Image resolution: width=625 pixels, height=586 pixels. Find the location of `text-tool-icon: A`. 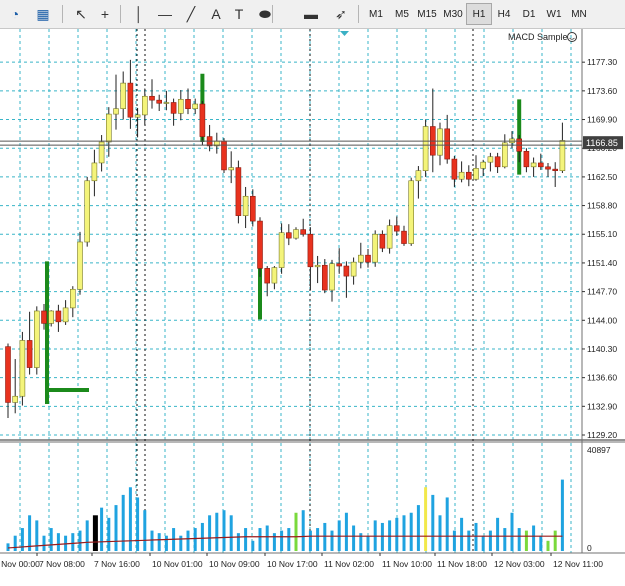

text-tool-icon: A is located at coordinates (216, 14).